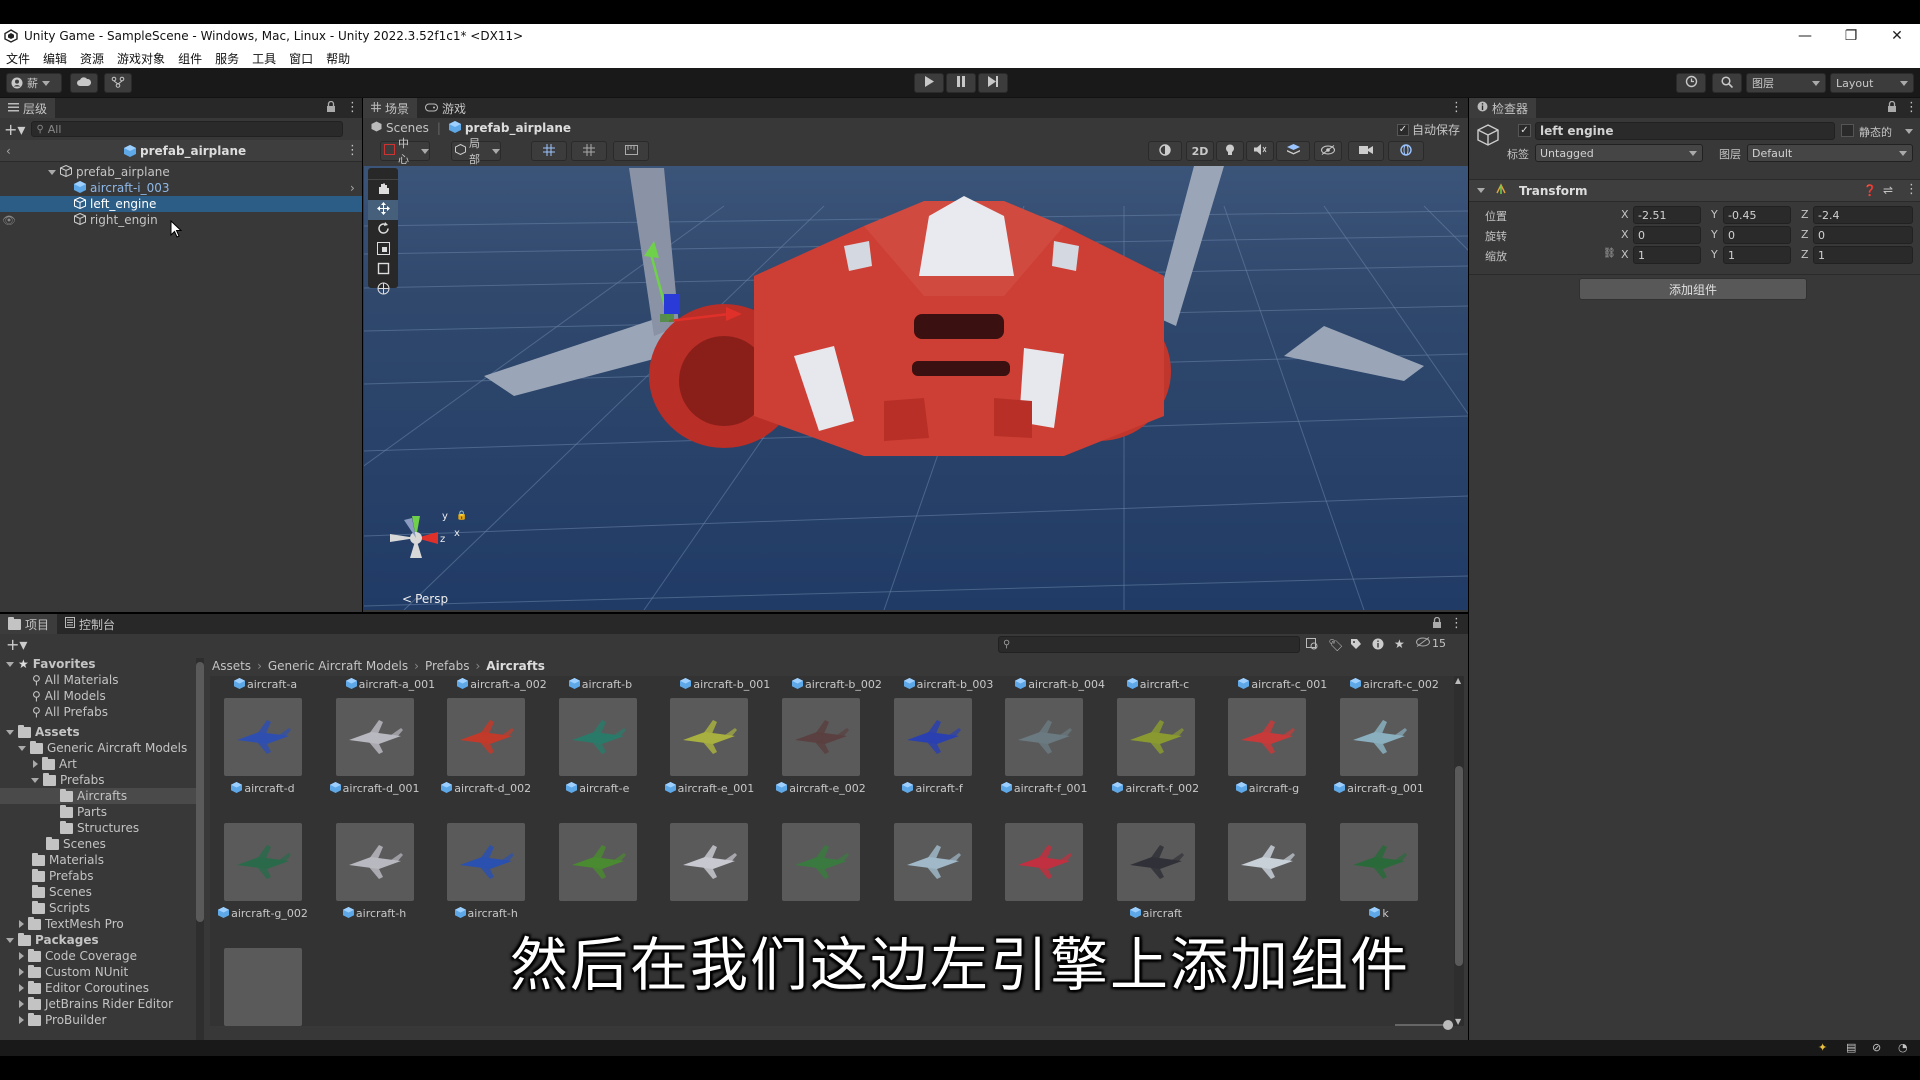  I want to click on tree-favorites: ★ Favorites, so click(99, 664).